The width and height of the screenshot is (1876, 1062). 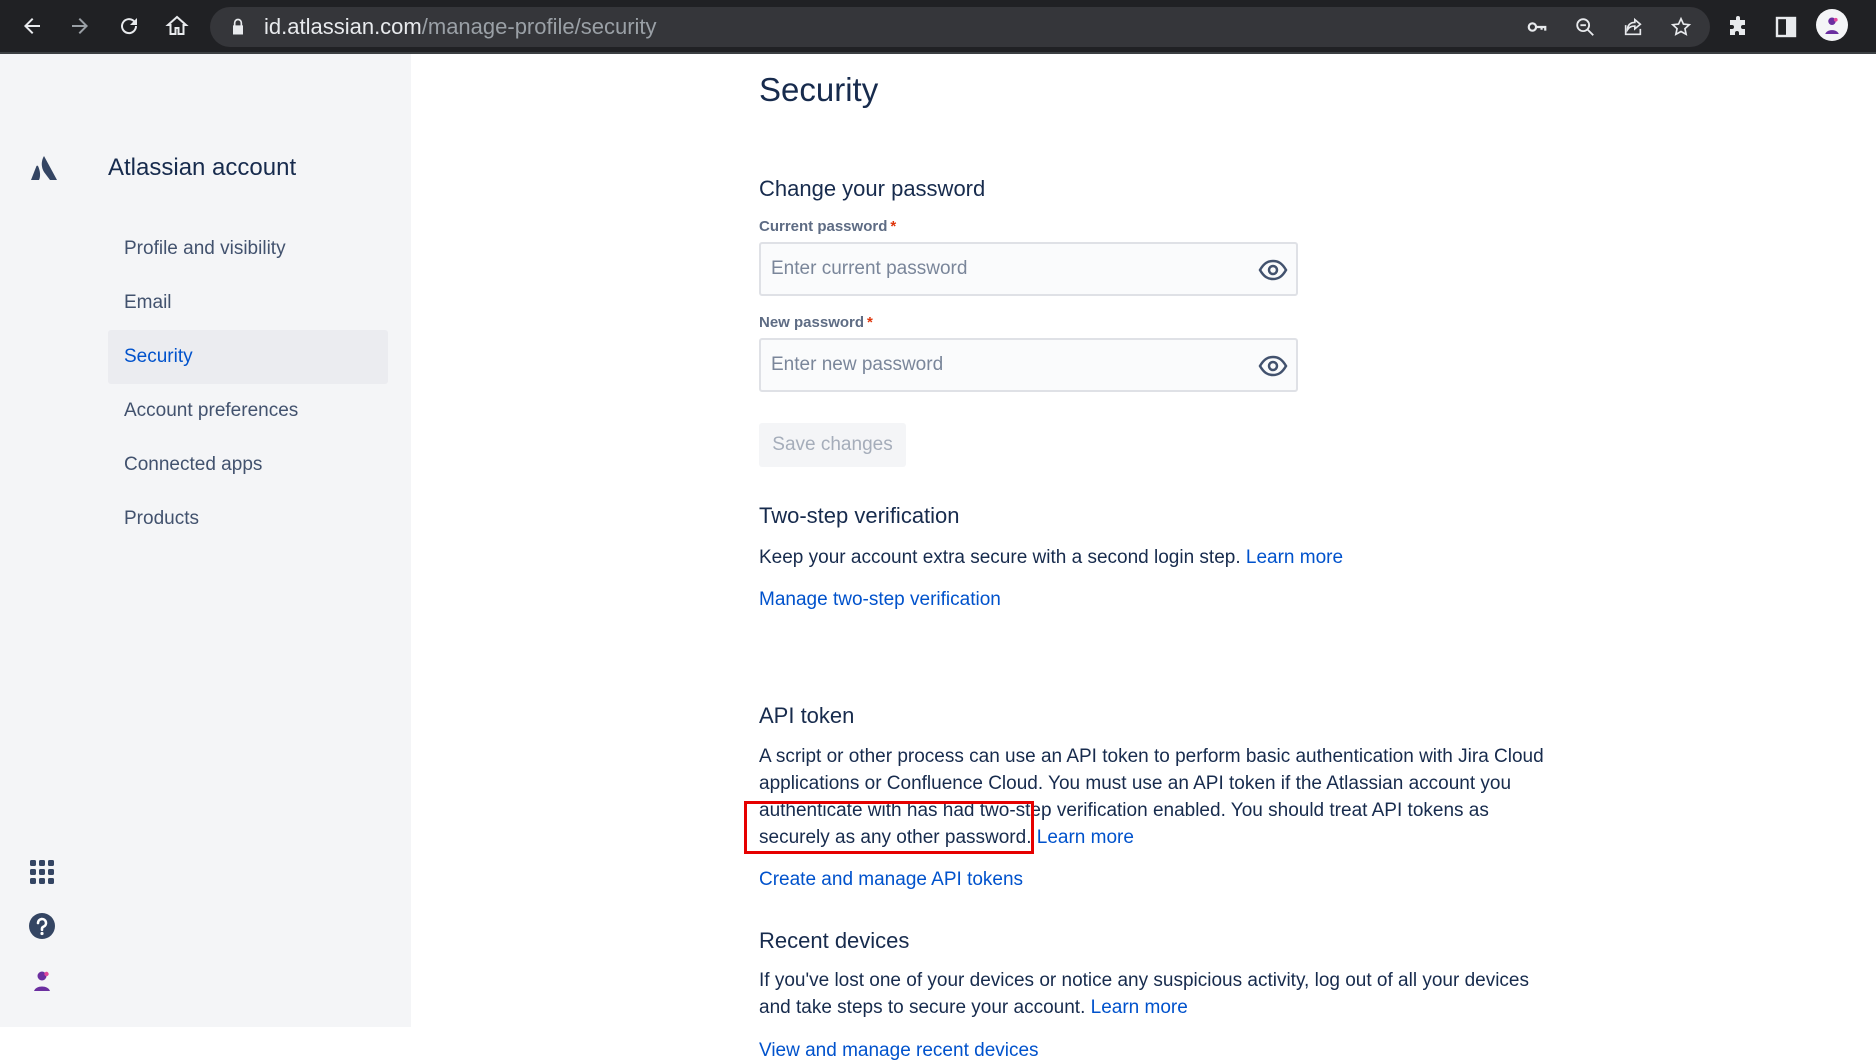 What do you see at coordinates (44, 168) in the screenshot?
I see `atlassian-logo-icon` at bounding box center [44, 168].